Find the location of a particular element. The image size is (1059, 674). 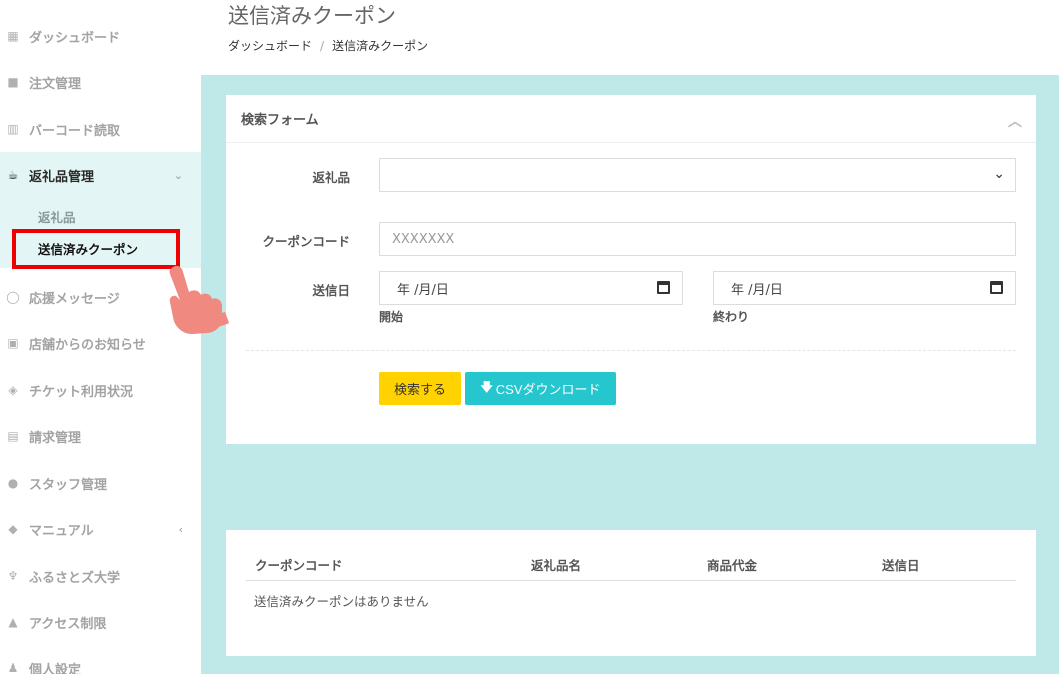

dashboard-icon: ▦ is located at coordinates (13, 36).